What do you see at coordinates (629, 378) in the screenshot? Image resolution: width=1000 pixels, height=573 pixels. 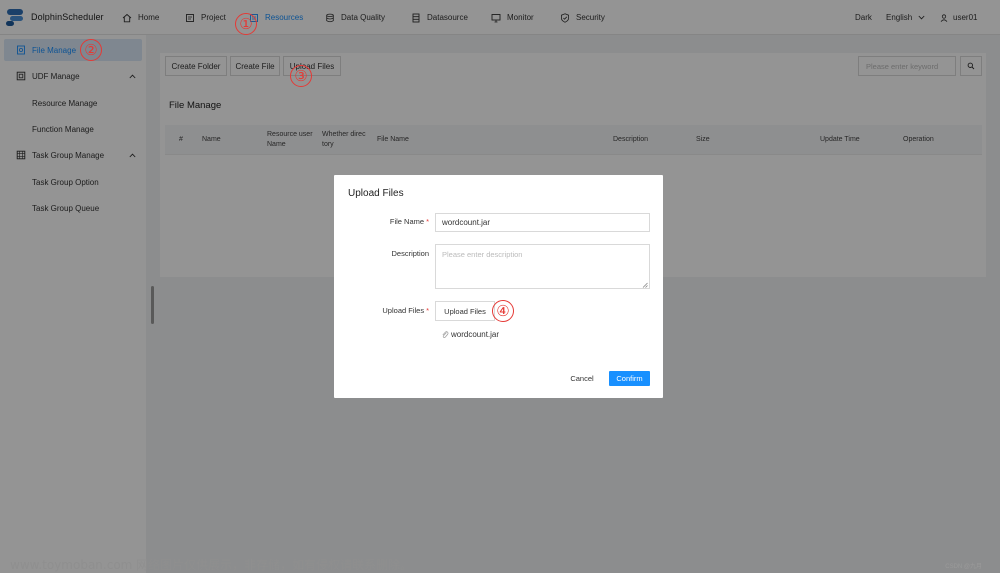 I see `confirm-button: Confirm` at bounding box center [629, 378].